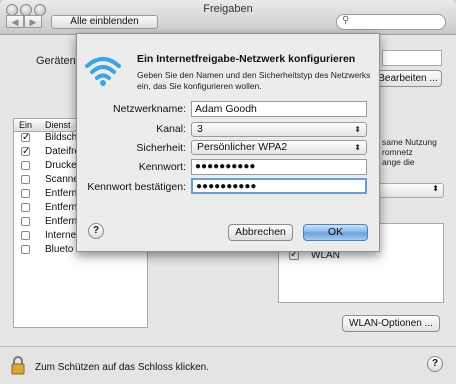  What do you see at coordinates (228, 365) in the screenshot?
I see `footer-bar: Zum Schützen auf das Schloss klicken. ?` at bounding box center [228, 365].